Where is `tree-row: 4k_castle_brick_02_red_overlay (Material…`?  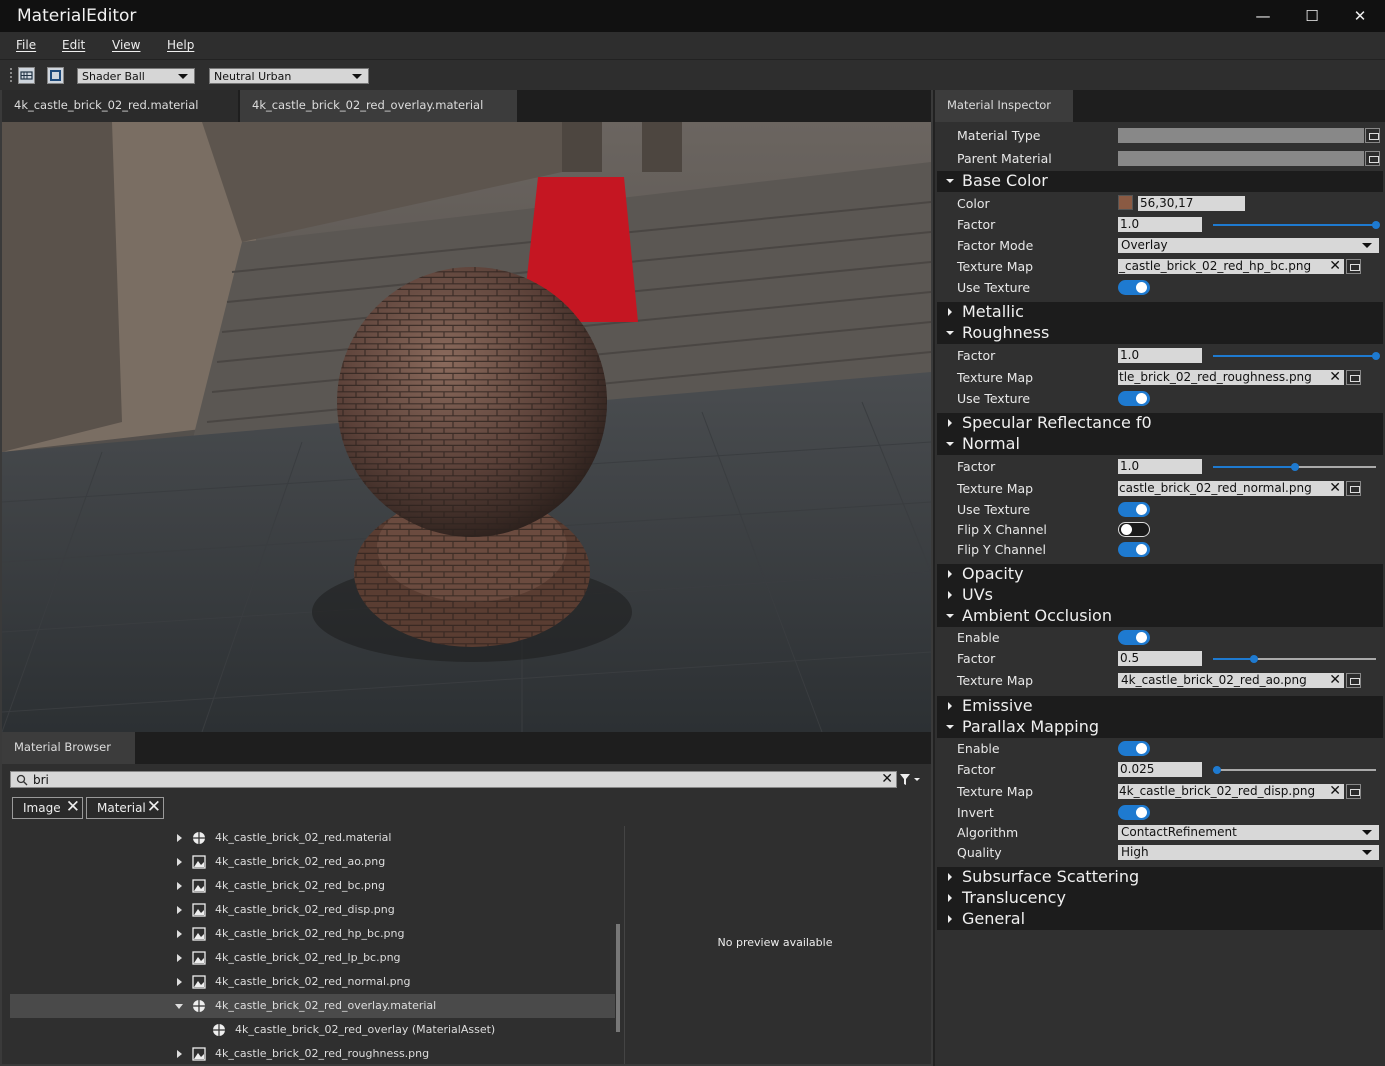 tree-row: 4k_castle_brick_02_red_overlay (Material… is located at coordinates (312, 1030).